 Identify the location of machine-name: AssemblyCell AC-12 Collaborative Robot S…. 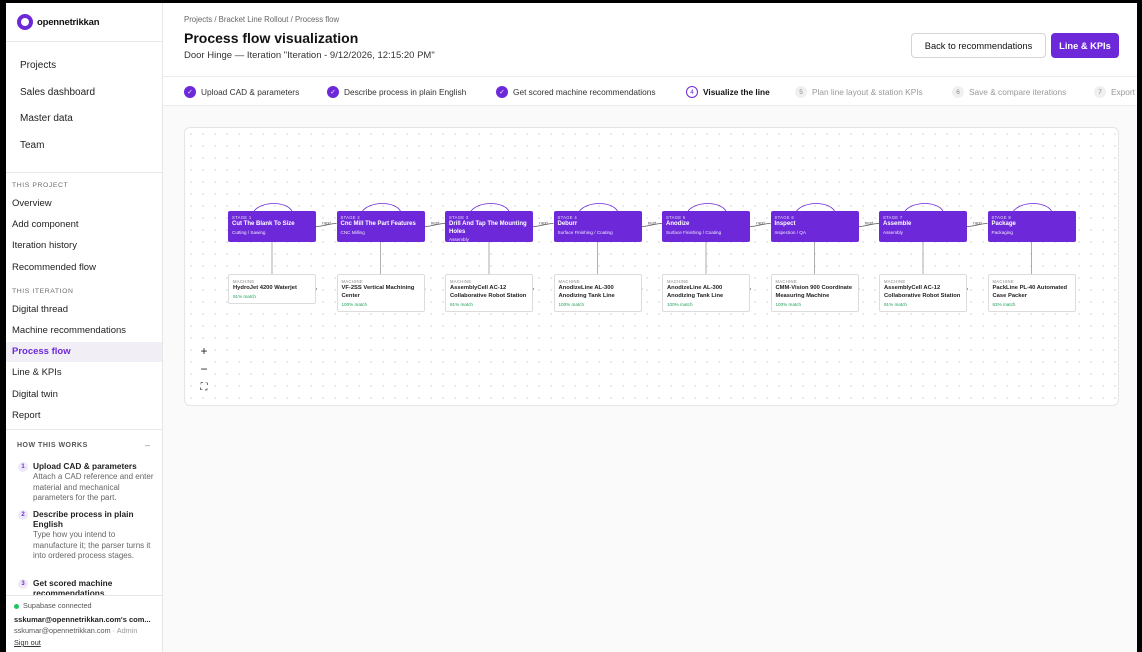
(922, 292).